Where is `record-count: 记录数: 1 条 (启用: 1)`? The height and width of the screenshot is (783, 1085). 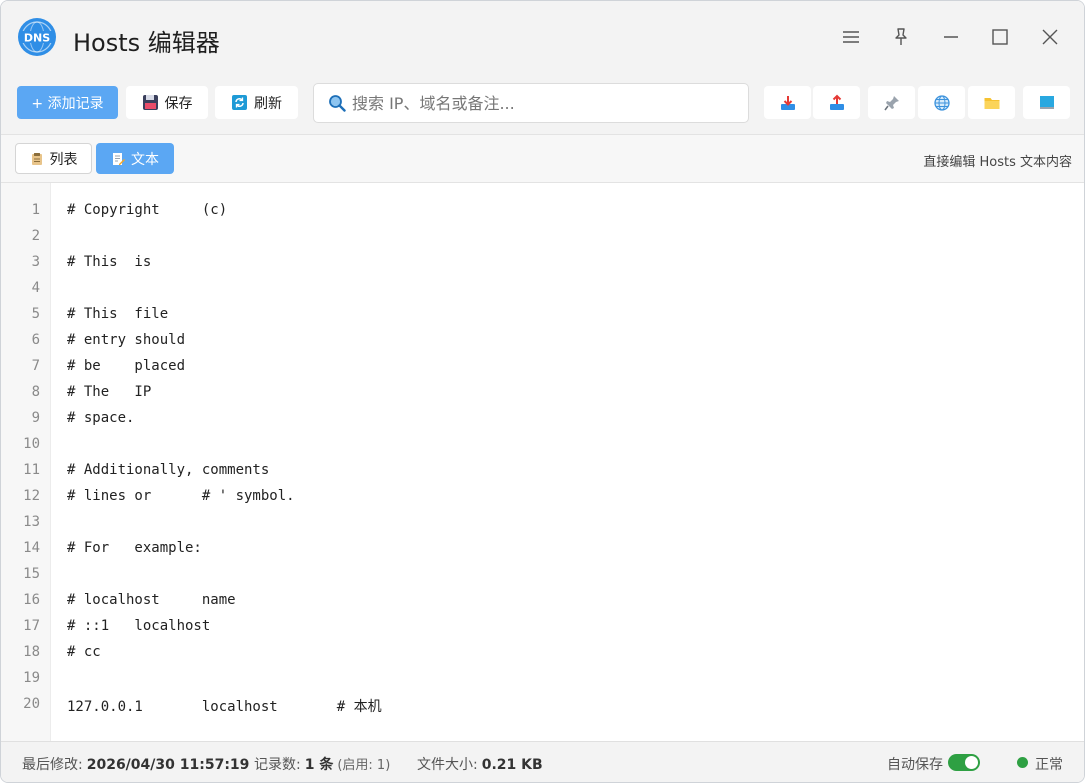
record-count: 记录数: 1 条 (启用: 1) is located at coordinates (322, 764).